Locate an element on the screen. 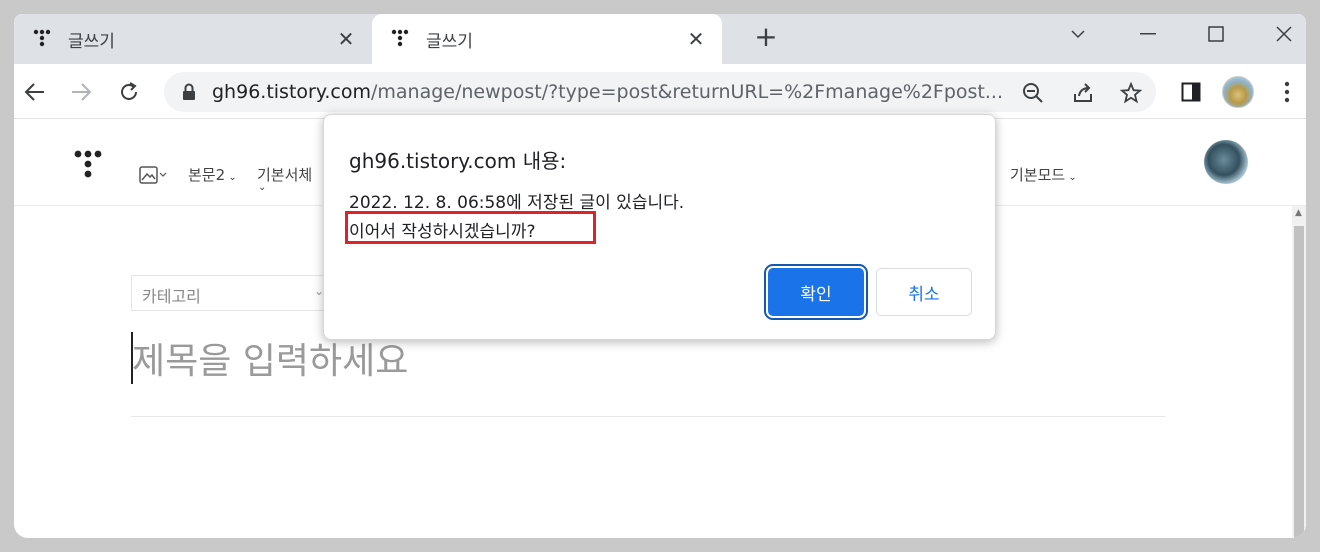 The image size is (1320, 552). user-avatar is located at coordinates (1226, 162).